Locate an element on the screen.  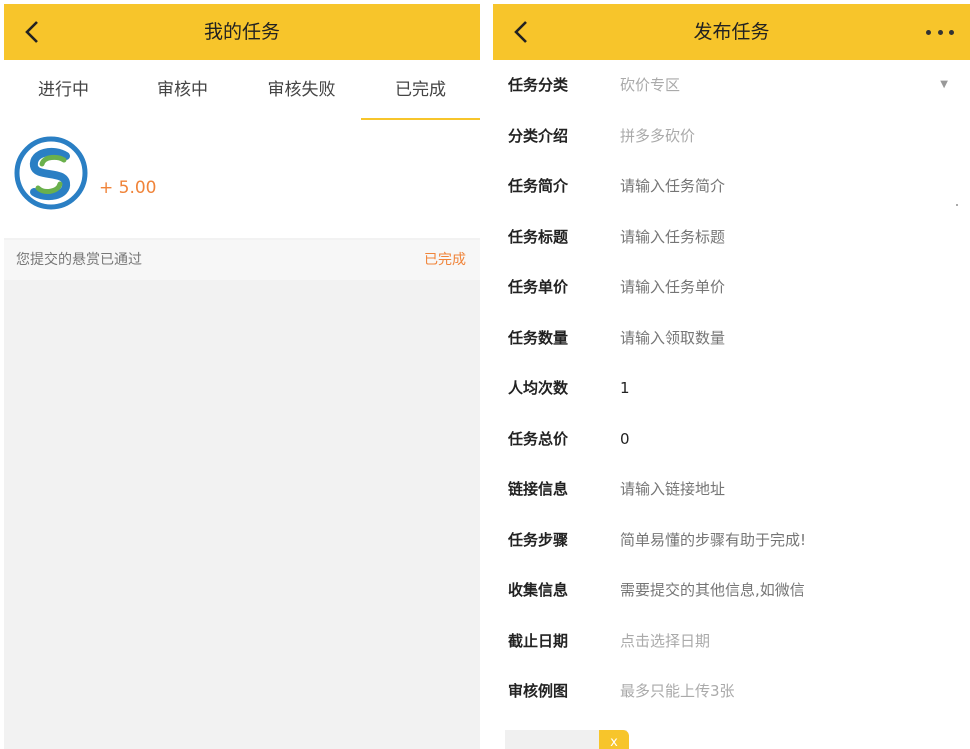
field-label: 链接信息 is located at coordinates (538, 489).